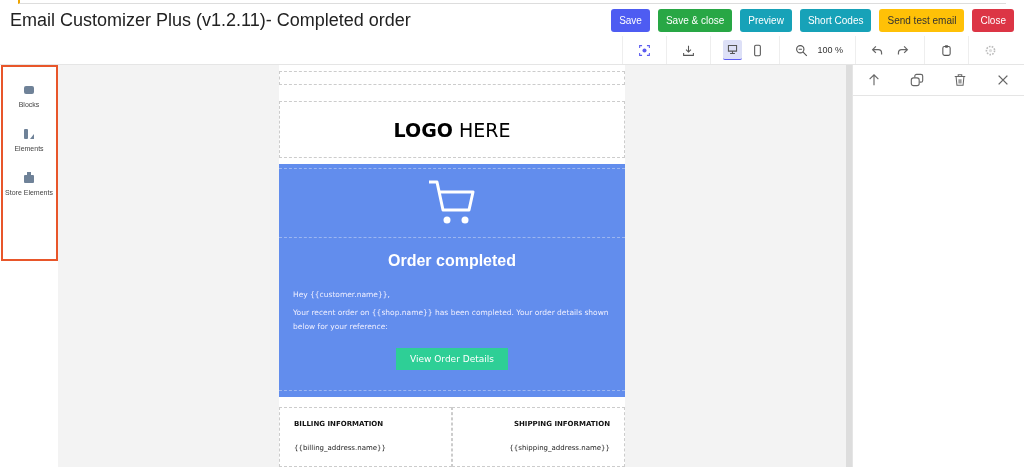 This screenshot has width=1024, height=471. What do you see at coordinates (689, 50) in the screenshot?
I see `download-icon` at bounding box center [689, 50].